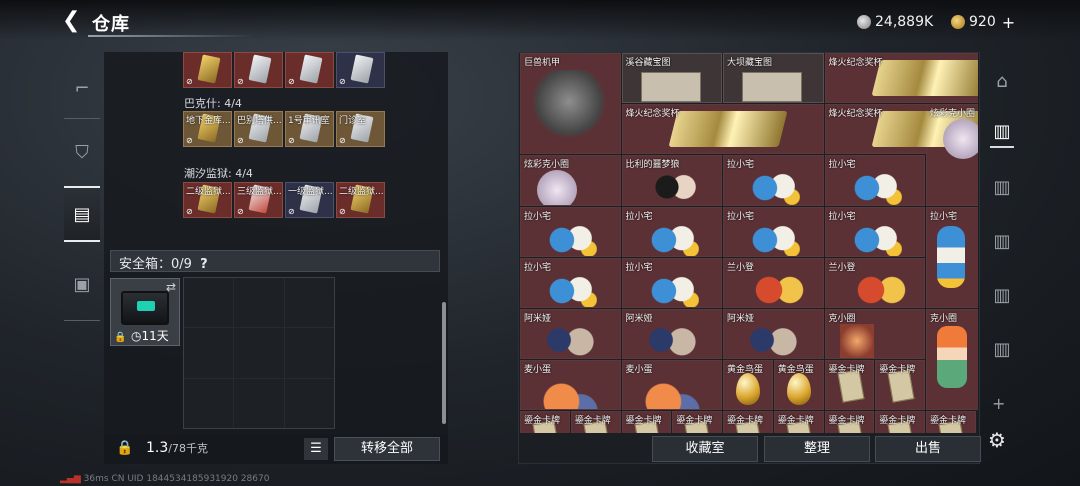  I want to click on stash-item: 巨兽机甲, so click(570, 104).